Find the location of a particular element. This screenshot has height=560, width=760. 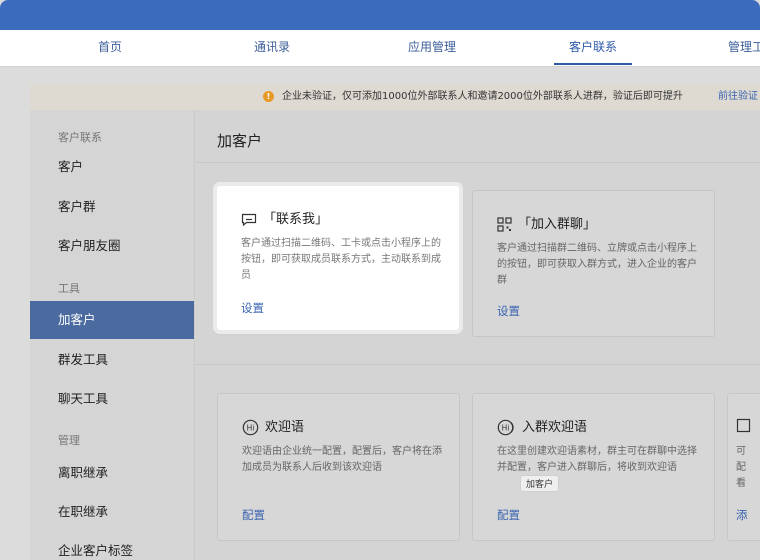

page-title: 加客户 is located at coordinates (240, 141).